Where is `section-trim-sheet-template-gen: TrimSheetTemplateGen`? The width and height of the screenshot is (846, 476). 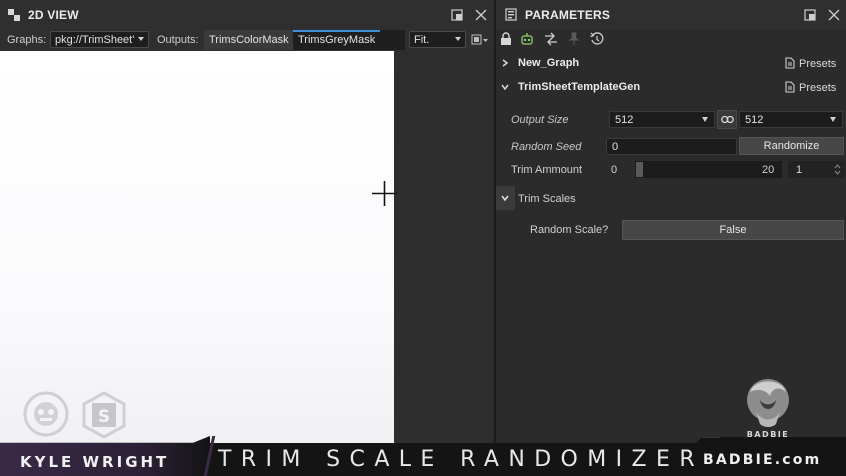
section-trim-sheet-template-gen: TrimSheetTemplateGen is located at coordinates (579, 87).